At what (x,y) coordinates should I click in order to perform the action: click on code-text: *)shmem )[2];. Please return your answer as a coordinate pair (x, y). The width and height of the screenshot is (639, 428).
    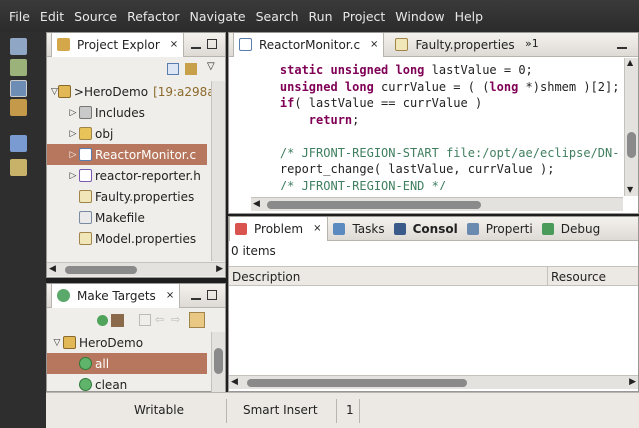
    Looking at the image, I should click on (569, 86).